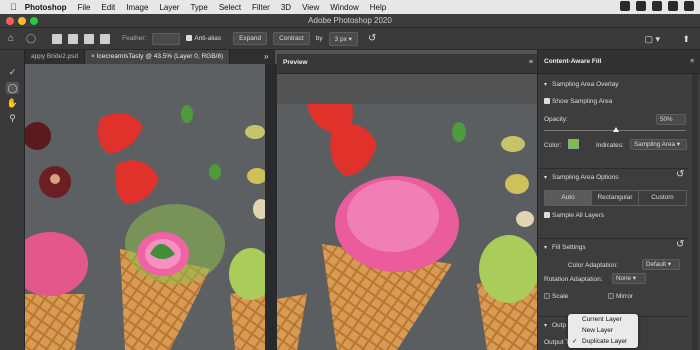 The width and height of the screenshot is (700, 350). I want to click on menu-select: Select, so click(230, 7).